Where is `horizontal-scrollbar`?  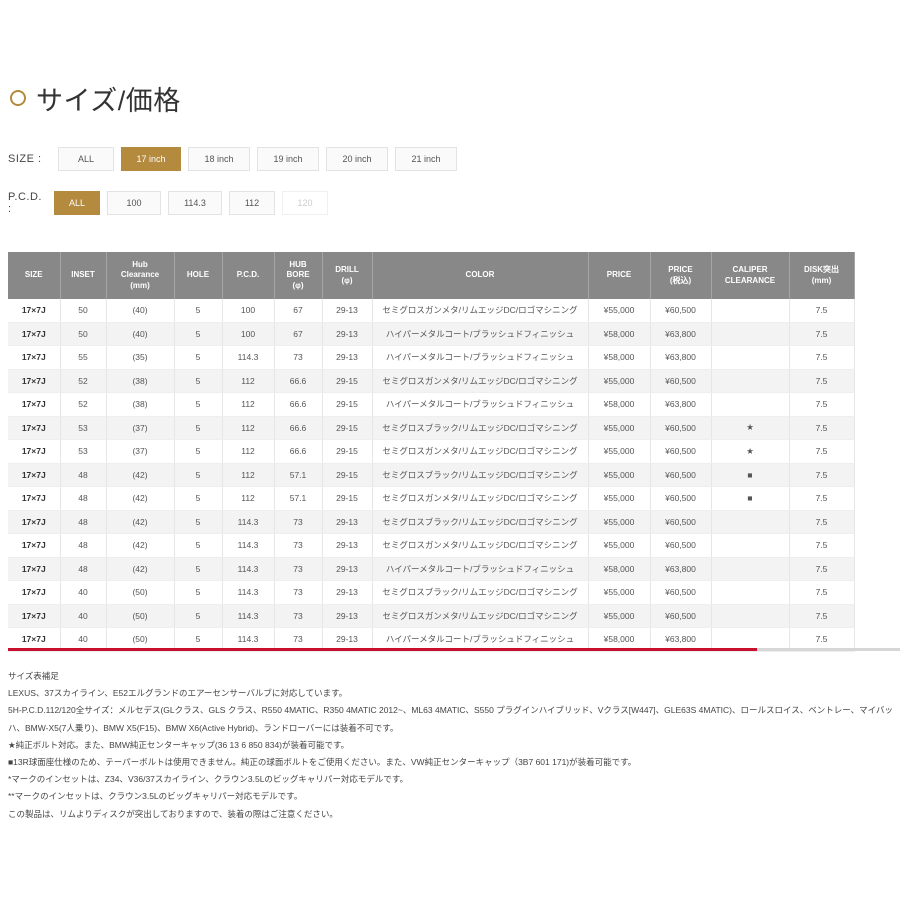
horizontal-scrollbar is located at coordinates (454, 649).